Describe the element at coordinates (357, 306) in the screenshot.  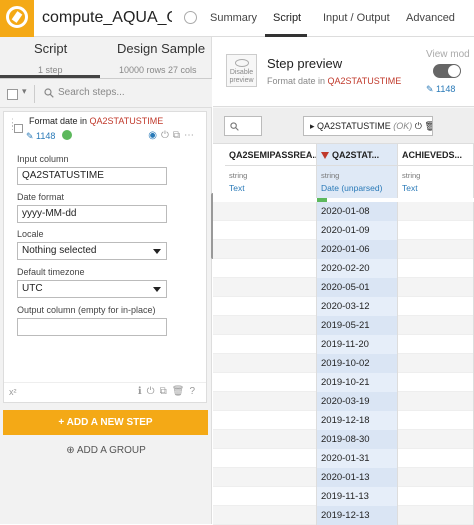
I see `table-cell-date: 2020-03-12` at that location.